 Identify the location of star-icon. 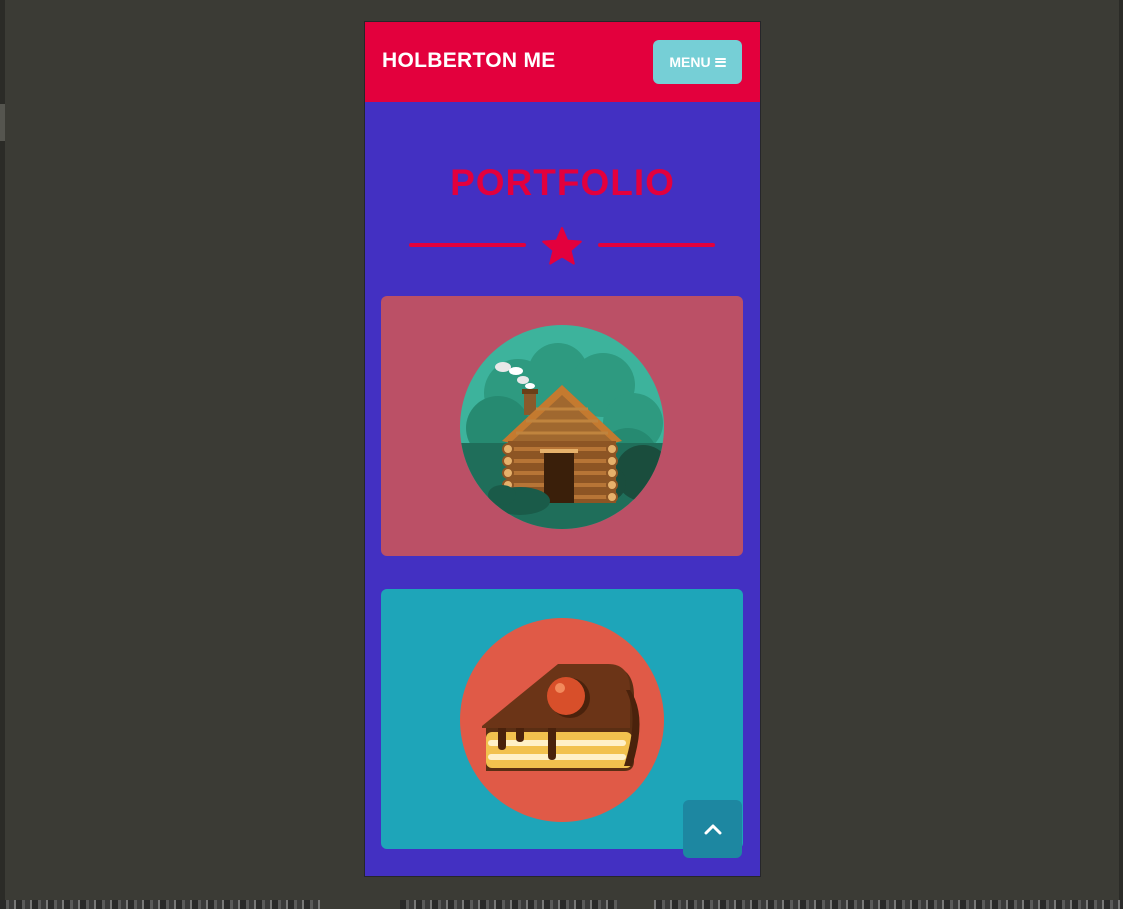
(562, 246).